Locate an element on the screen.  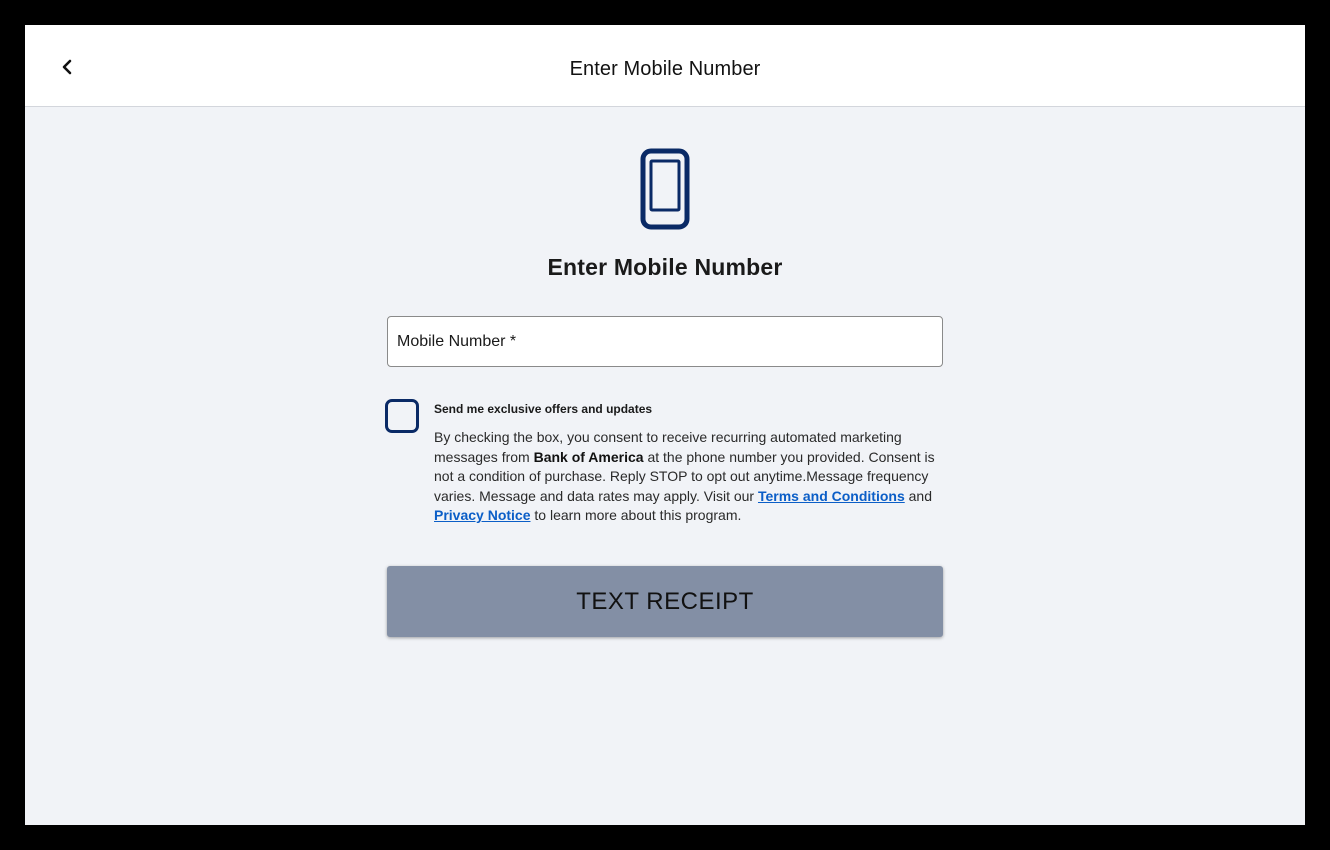
terms-link: Terms and Conditions is located at coordinates (831, 496).